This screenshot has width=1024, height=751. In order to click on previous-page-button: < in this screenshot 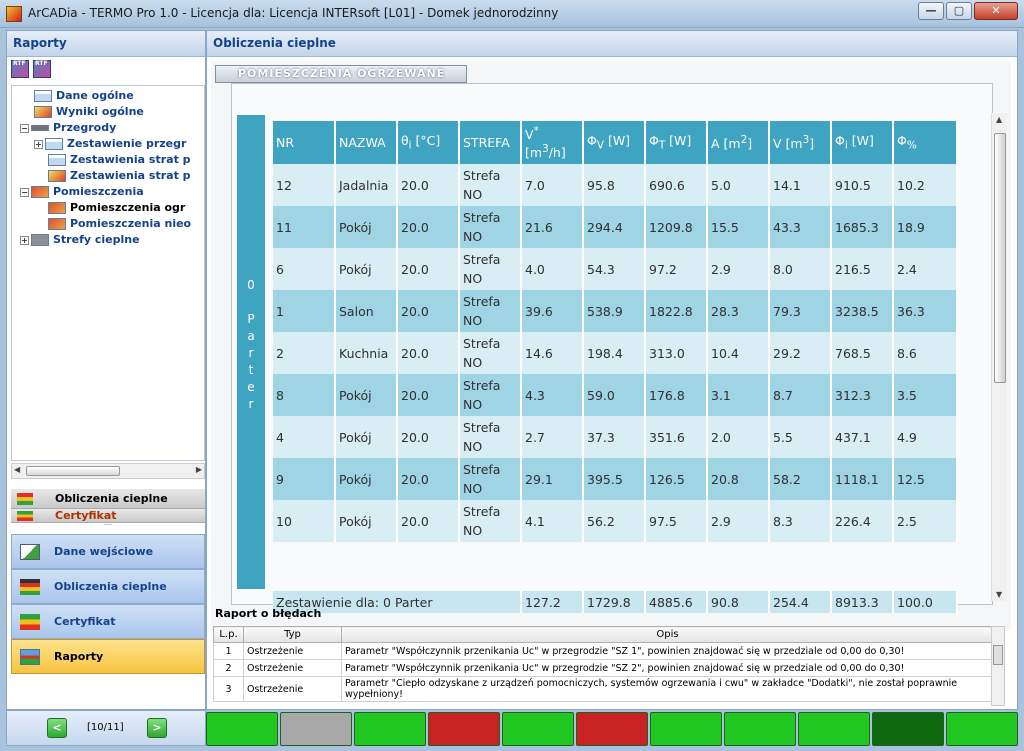, I will do `click(57, 728)`.